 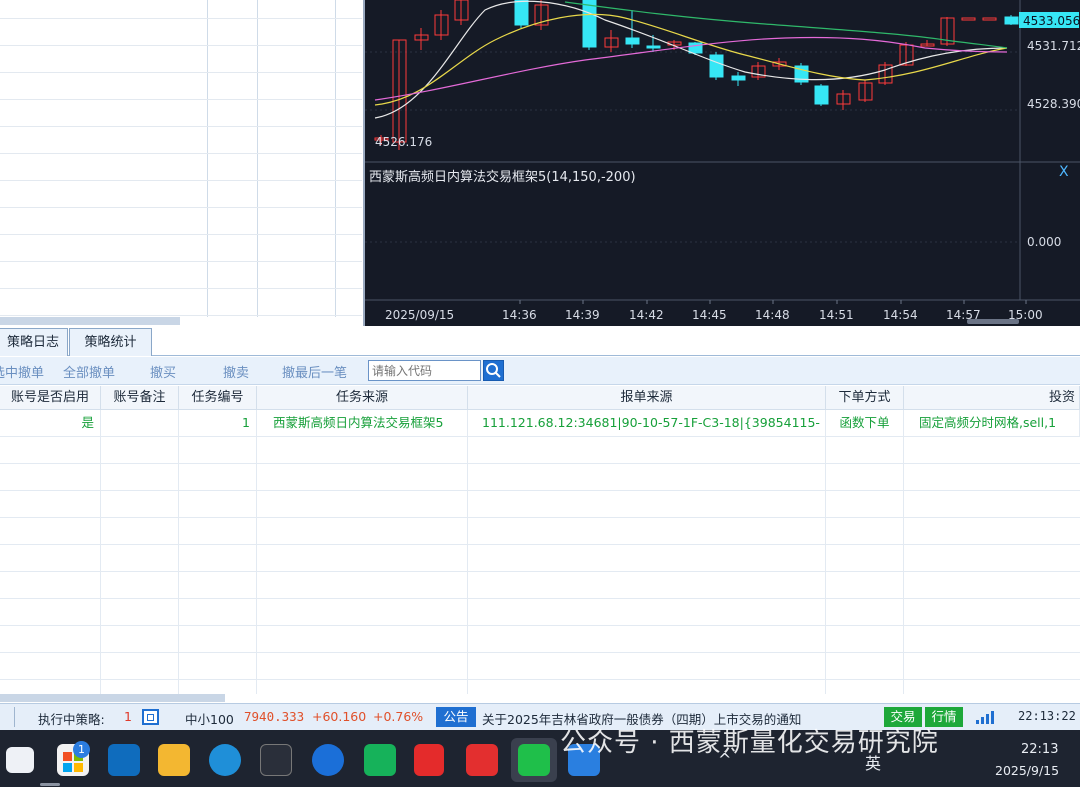 I want to click on left-grid-scrollbar, so click(x=90, y=321).